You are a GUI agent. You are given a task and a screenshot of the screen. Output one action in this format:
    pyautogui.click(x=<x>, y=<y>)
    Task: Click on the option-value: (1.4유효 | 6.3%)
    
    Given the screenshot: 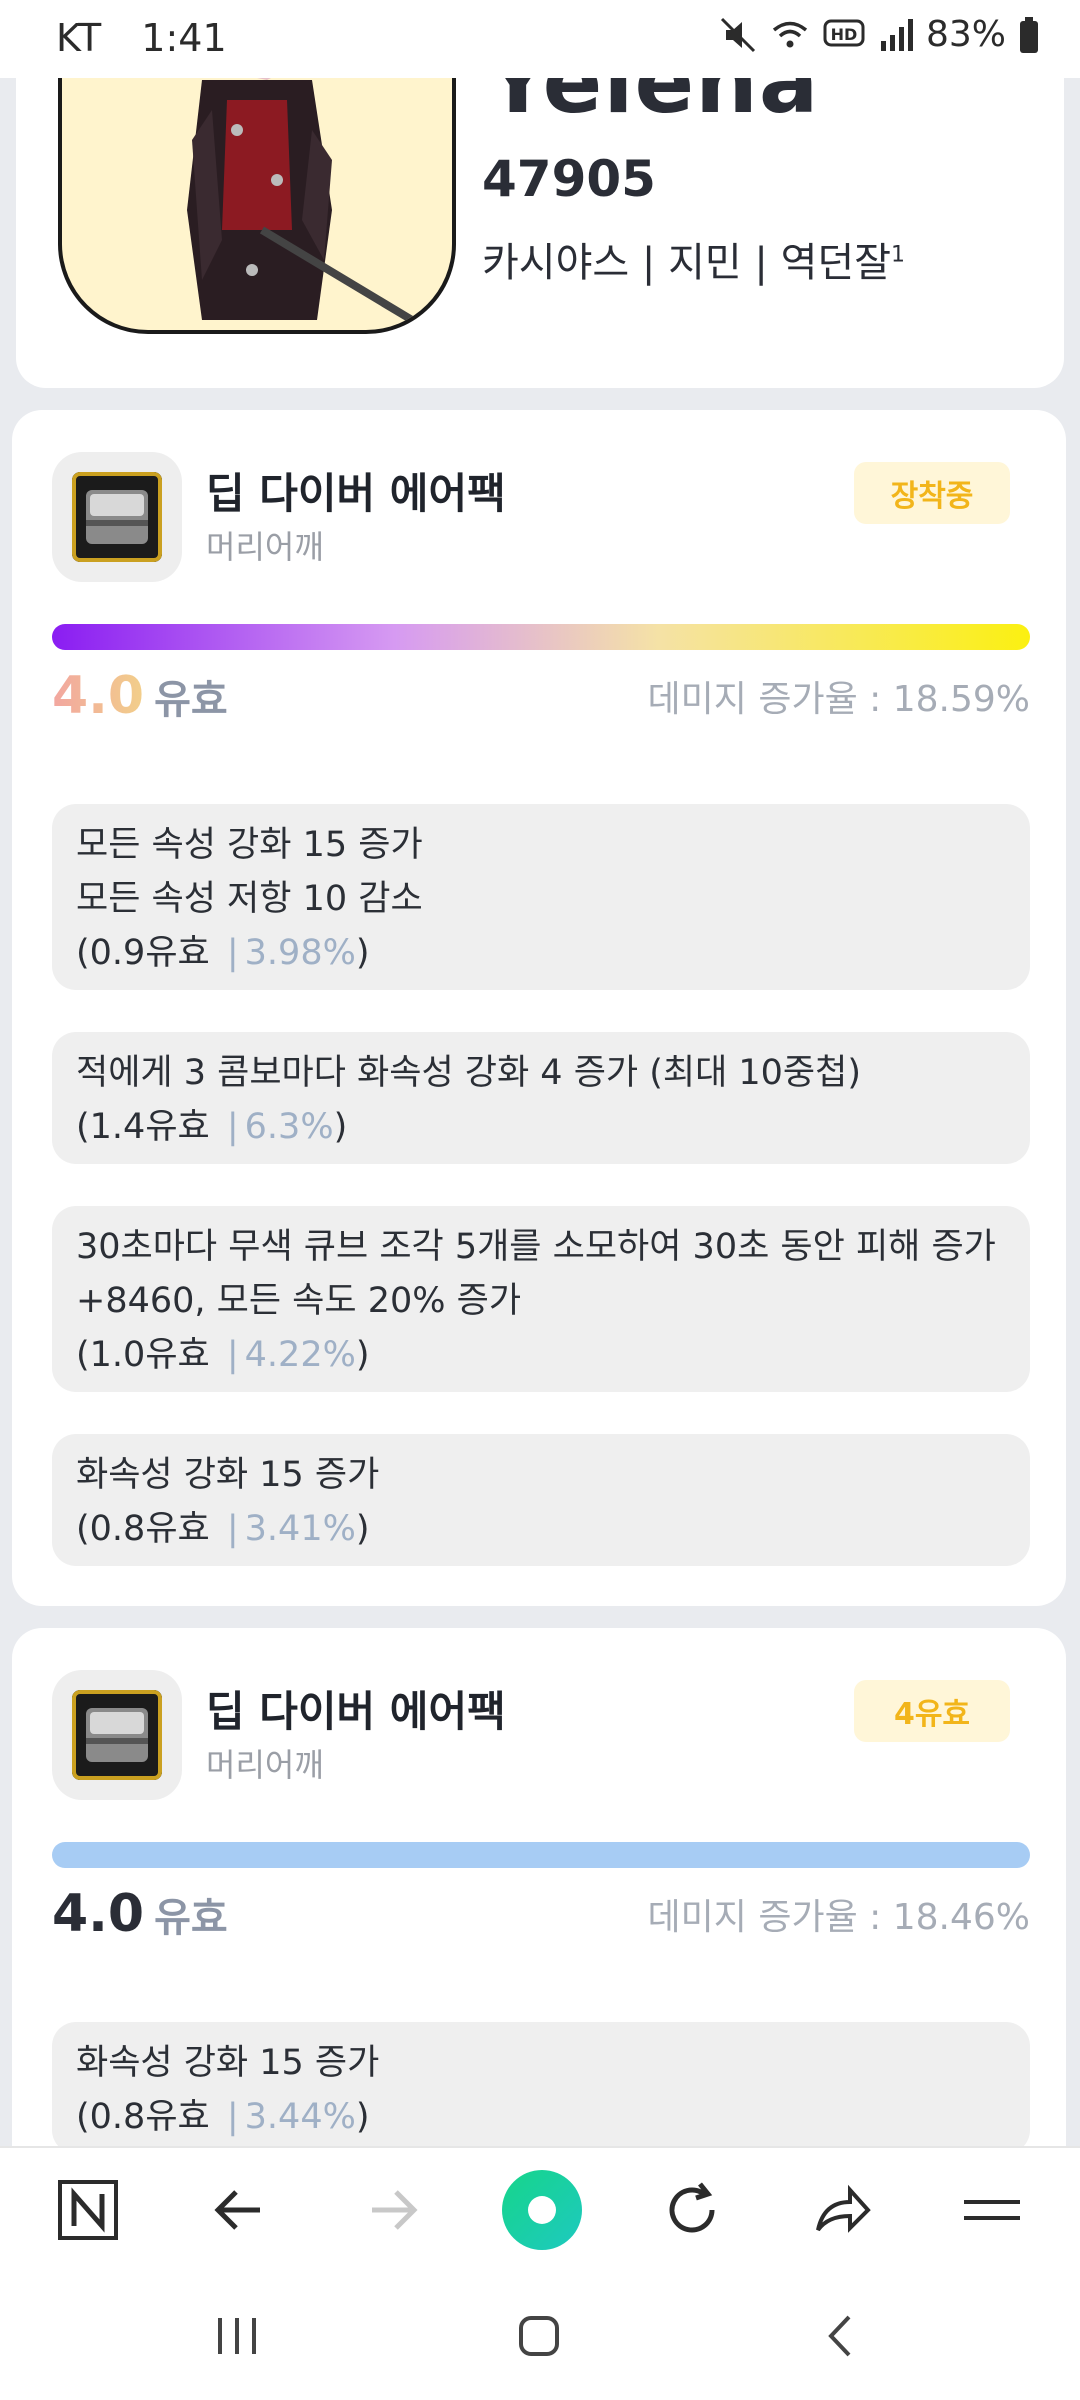 What is the action you would take?
    pyautogui.click(x=541, y=1133)
    